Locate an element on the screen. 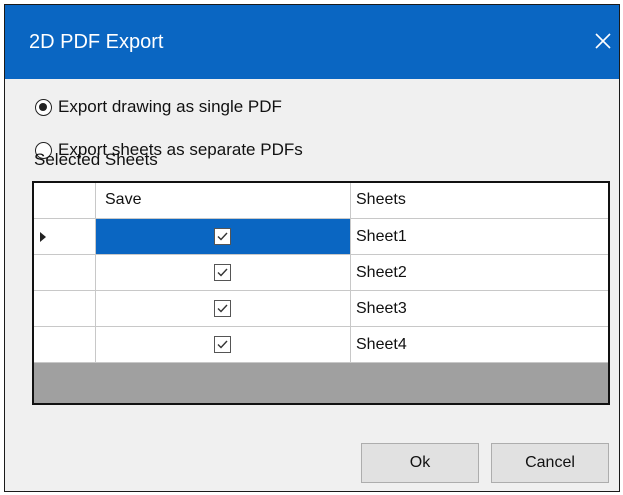 Image resolution: width=623 pixels, height=495 pixels. radio-icon is located at coordinates (43, 107).